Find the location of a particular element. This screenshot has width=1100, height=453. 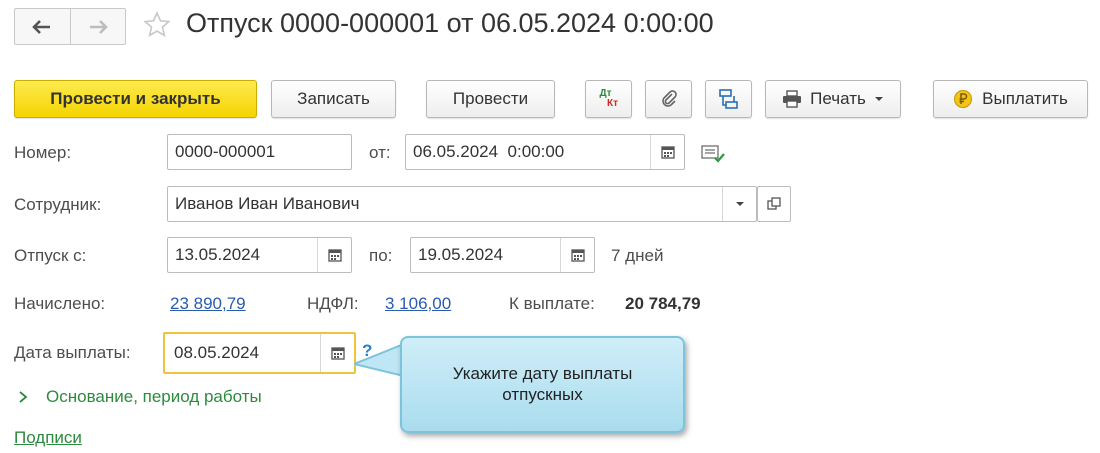

number-label: Номер: is located at coordinates (43, 152).